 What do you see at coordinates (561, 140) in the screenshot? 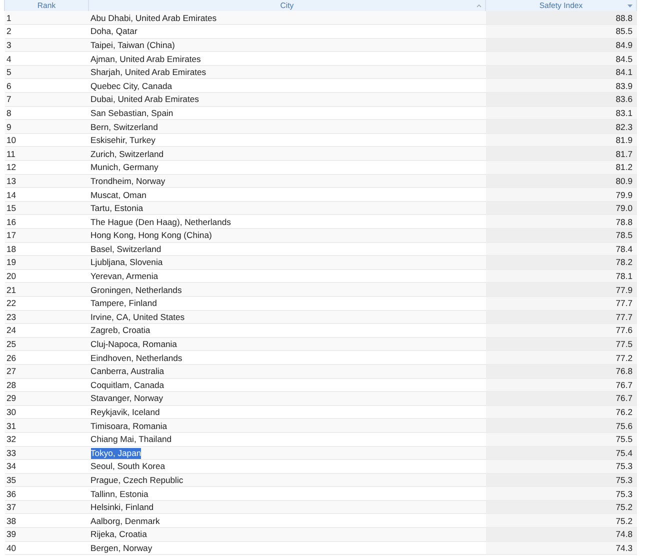
I see `table-cell: 81.9` at bounding box center [561, 140].